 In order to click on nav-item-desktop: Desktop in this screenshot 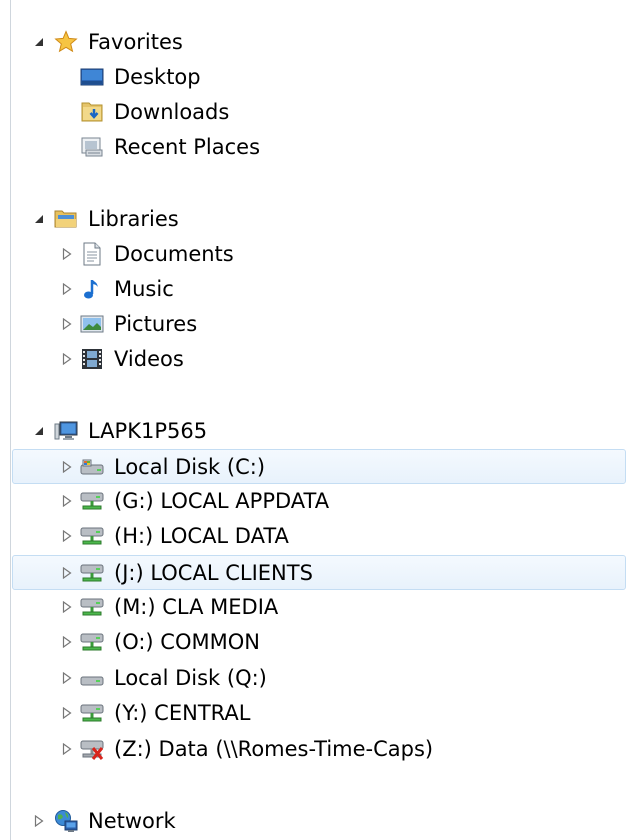, I will do `click(129, 76)`.